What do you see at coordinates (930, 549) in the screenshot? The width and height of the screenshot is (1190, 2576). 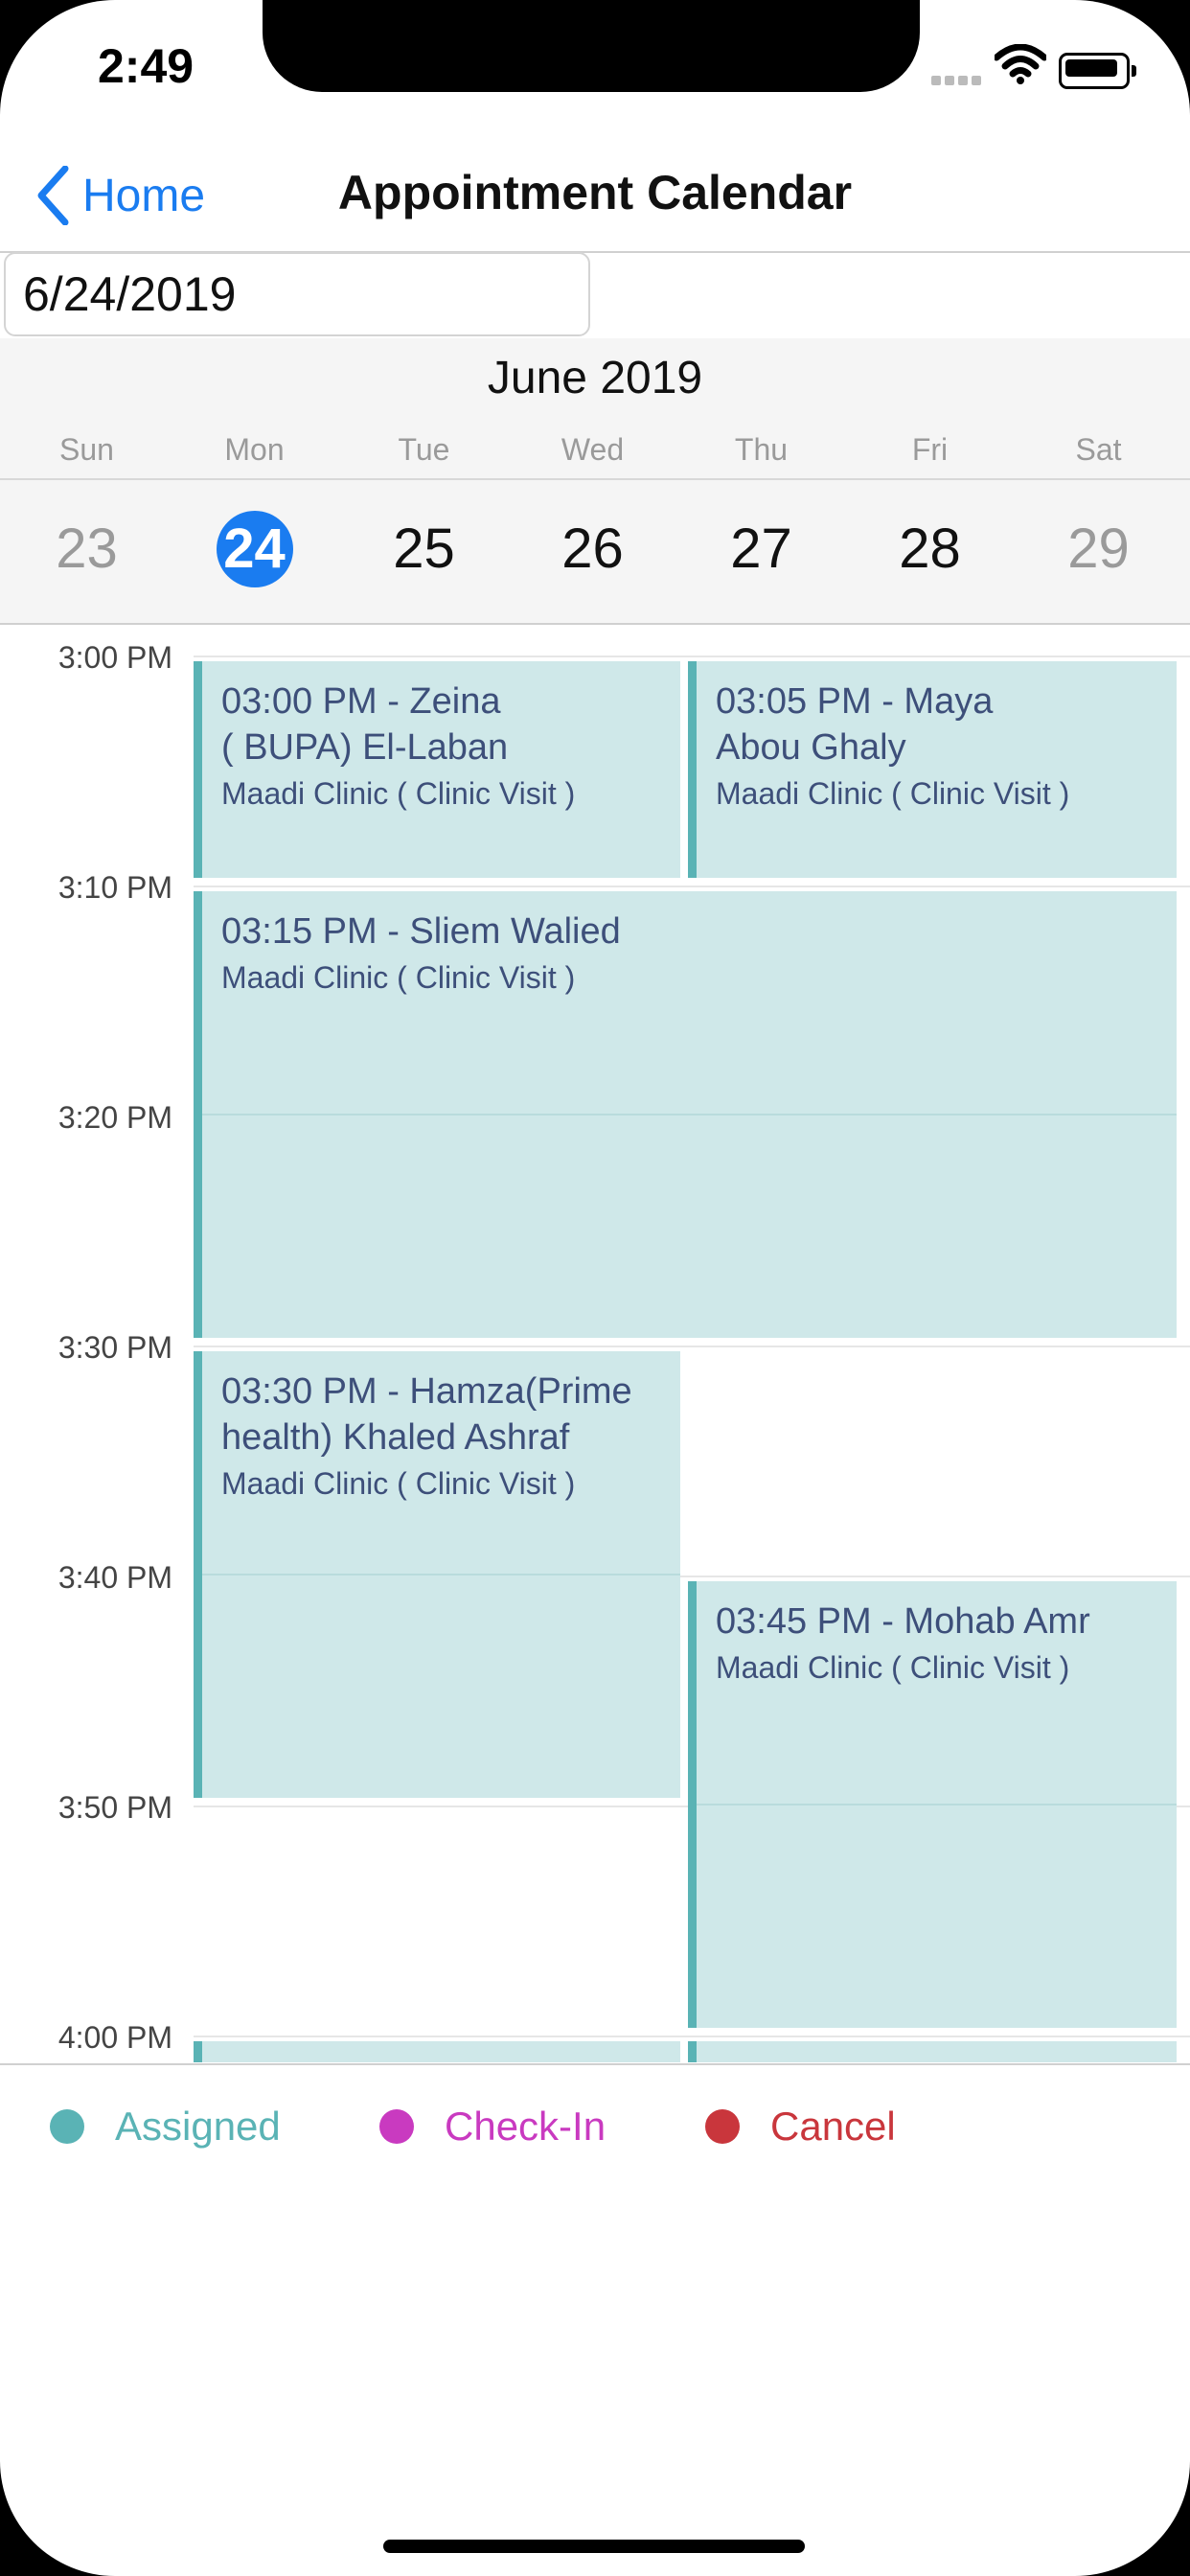 I see `day-cell: 28` at bounding box center [930, 549].